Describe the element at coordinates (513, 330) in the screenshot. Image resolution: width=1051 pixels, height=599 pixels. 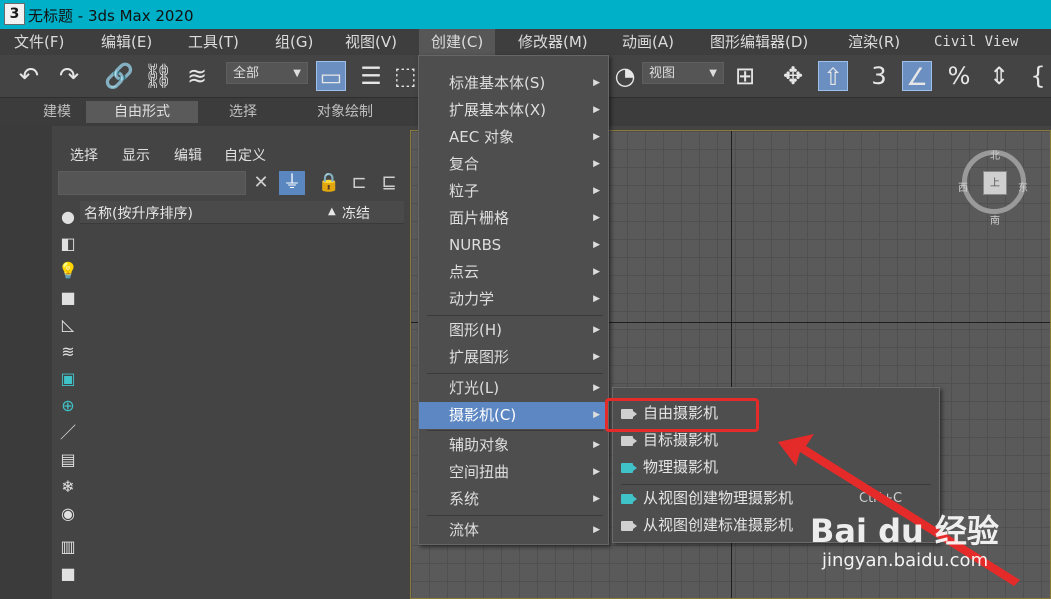
I see `menu-item-shapes: 图形(H) ▶` at that location.